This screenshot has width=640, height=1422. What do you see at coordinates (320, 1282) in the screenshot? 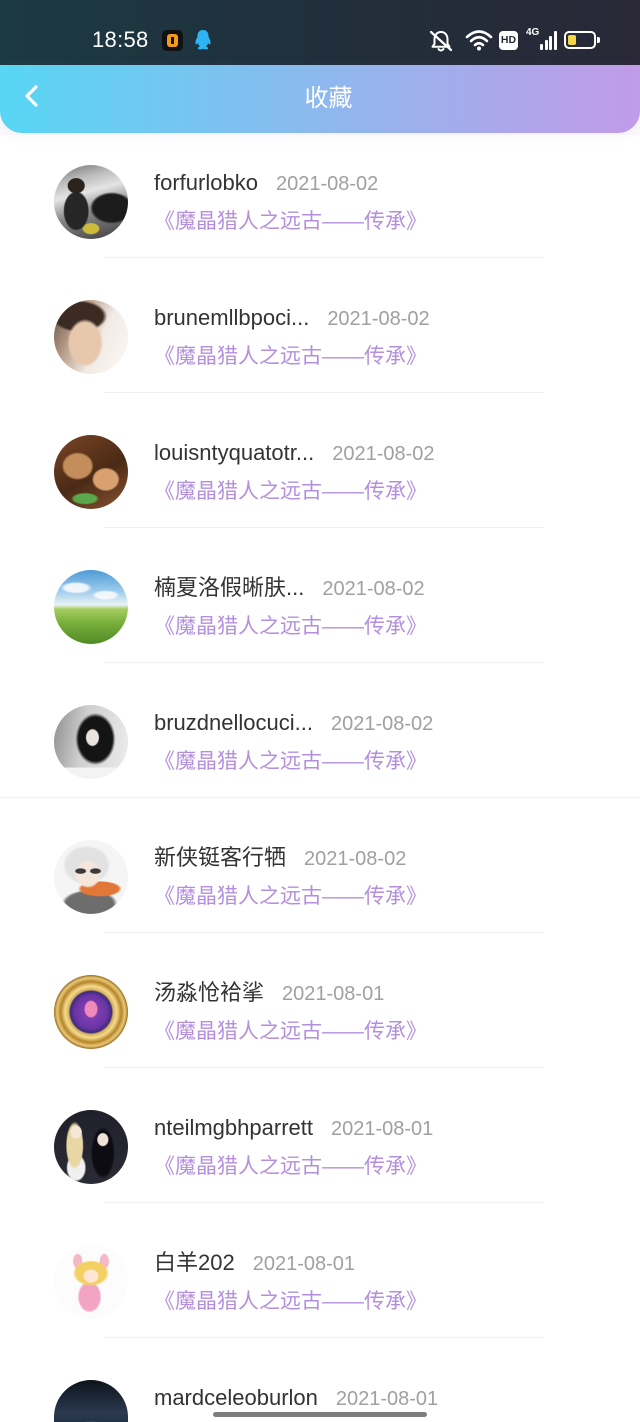
I see `favorite-item: 白羊202 2021-08-01 《魔晶猎人之远古——传承》` at bounding box center [320, 1282].